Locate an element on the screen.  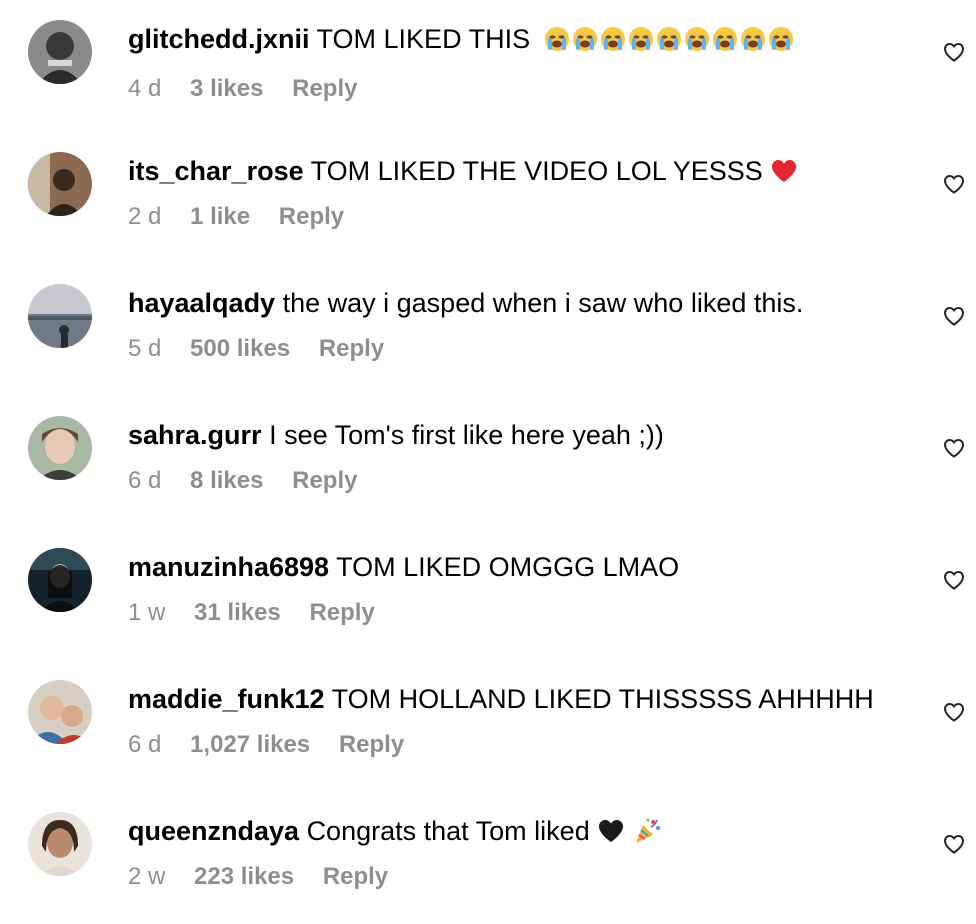
comment-likes: 223 likes is located at coordinates (244, 876).